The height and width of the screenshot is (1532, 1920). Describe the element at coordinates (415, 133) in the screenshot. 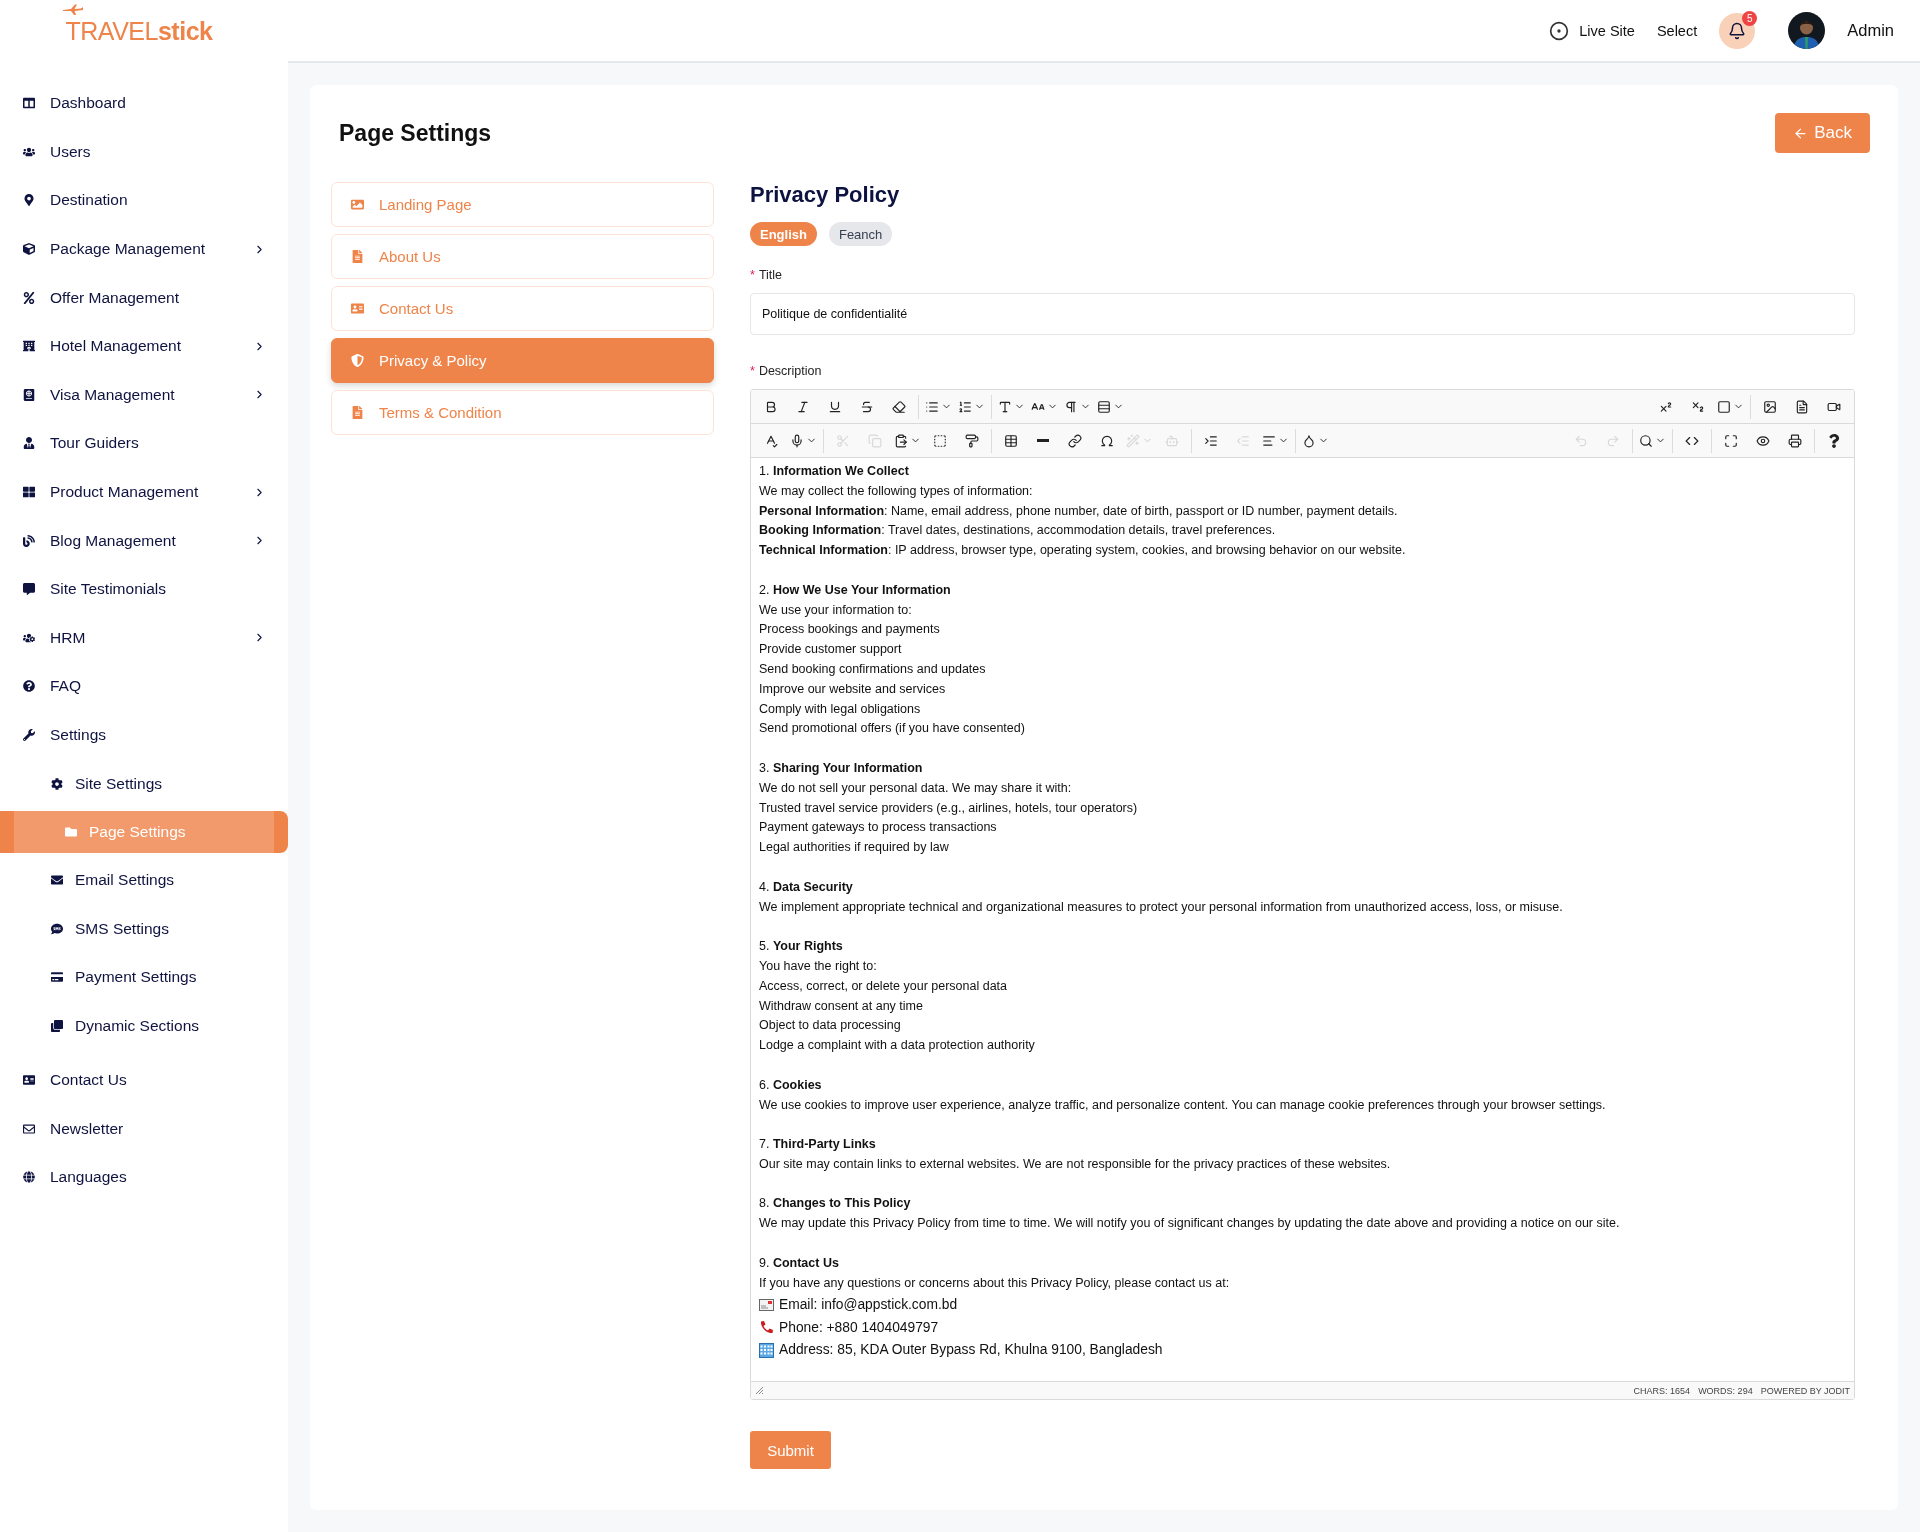

I see `page-title: Page Settings` at that location.